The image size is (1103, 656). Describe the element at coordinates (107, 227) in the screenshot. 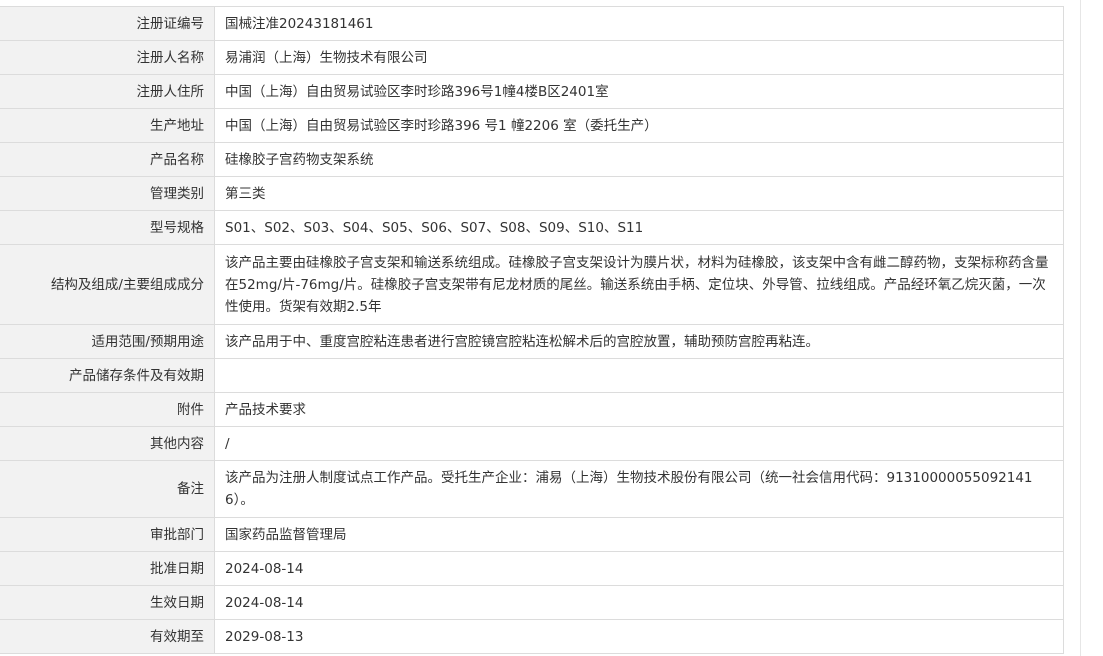

I see `field-label: 型号规格` at that location.